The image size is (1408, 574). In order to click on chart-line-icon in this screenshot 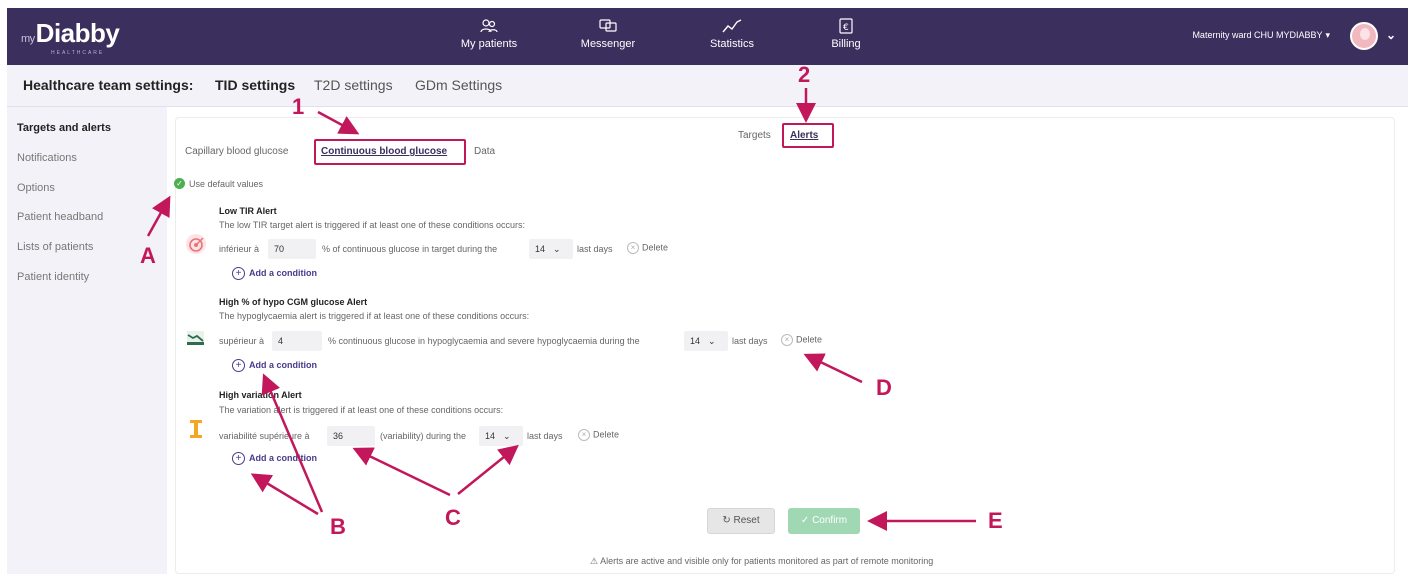, I will do `click(732, 26)`.